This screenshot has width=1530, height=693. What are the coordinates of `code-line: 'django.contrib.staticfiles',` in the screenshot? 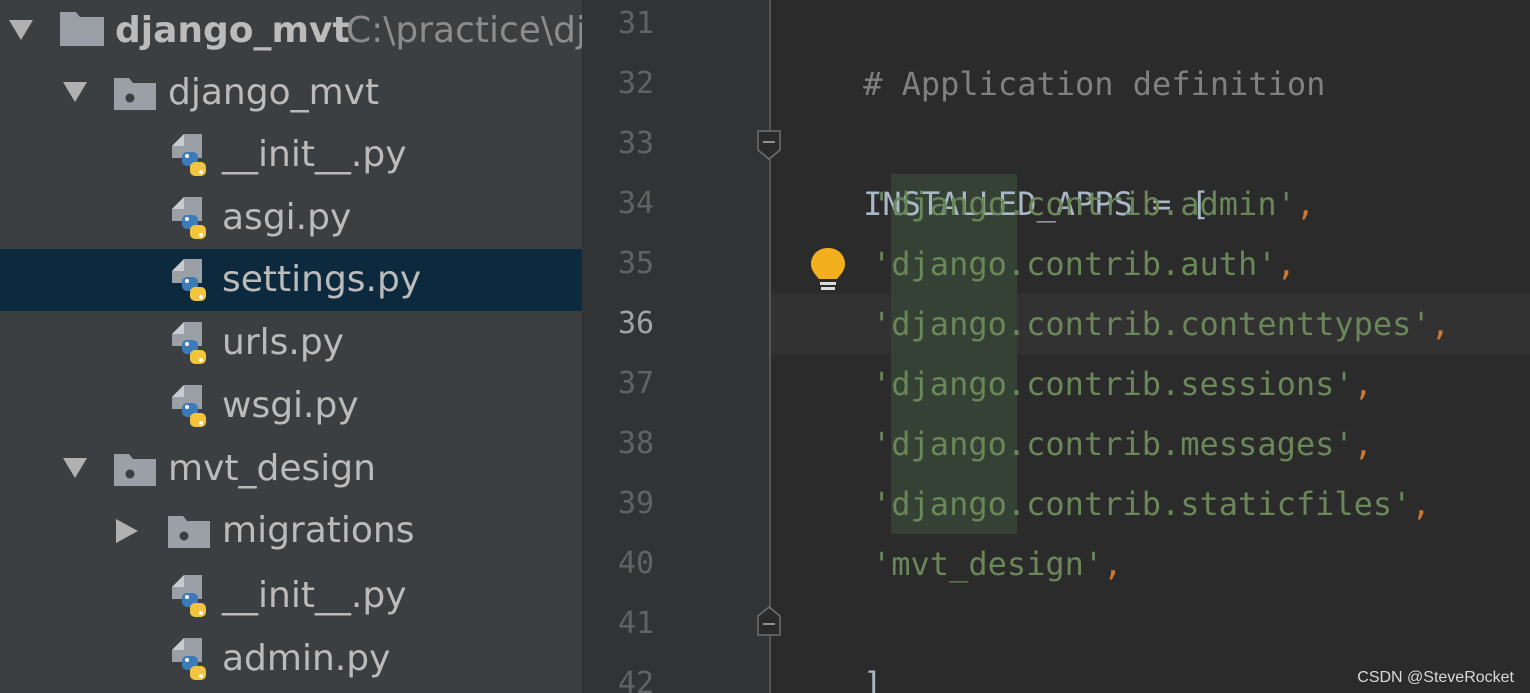 It's located at (1151, 504).